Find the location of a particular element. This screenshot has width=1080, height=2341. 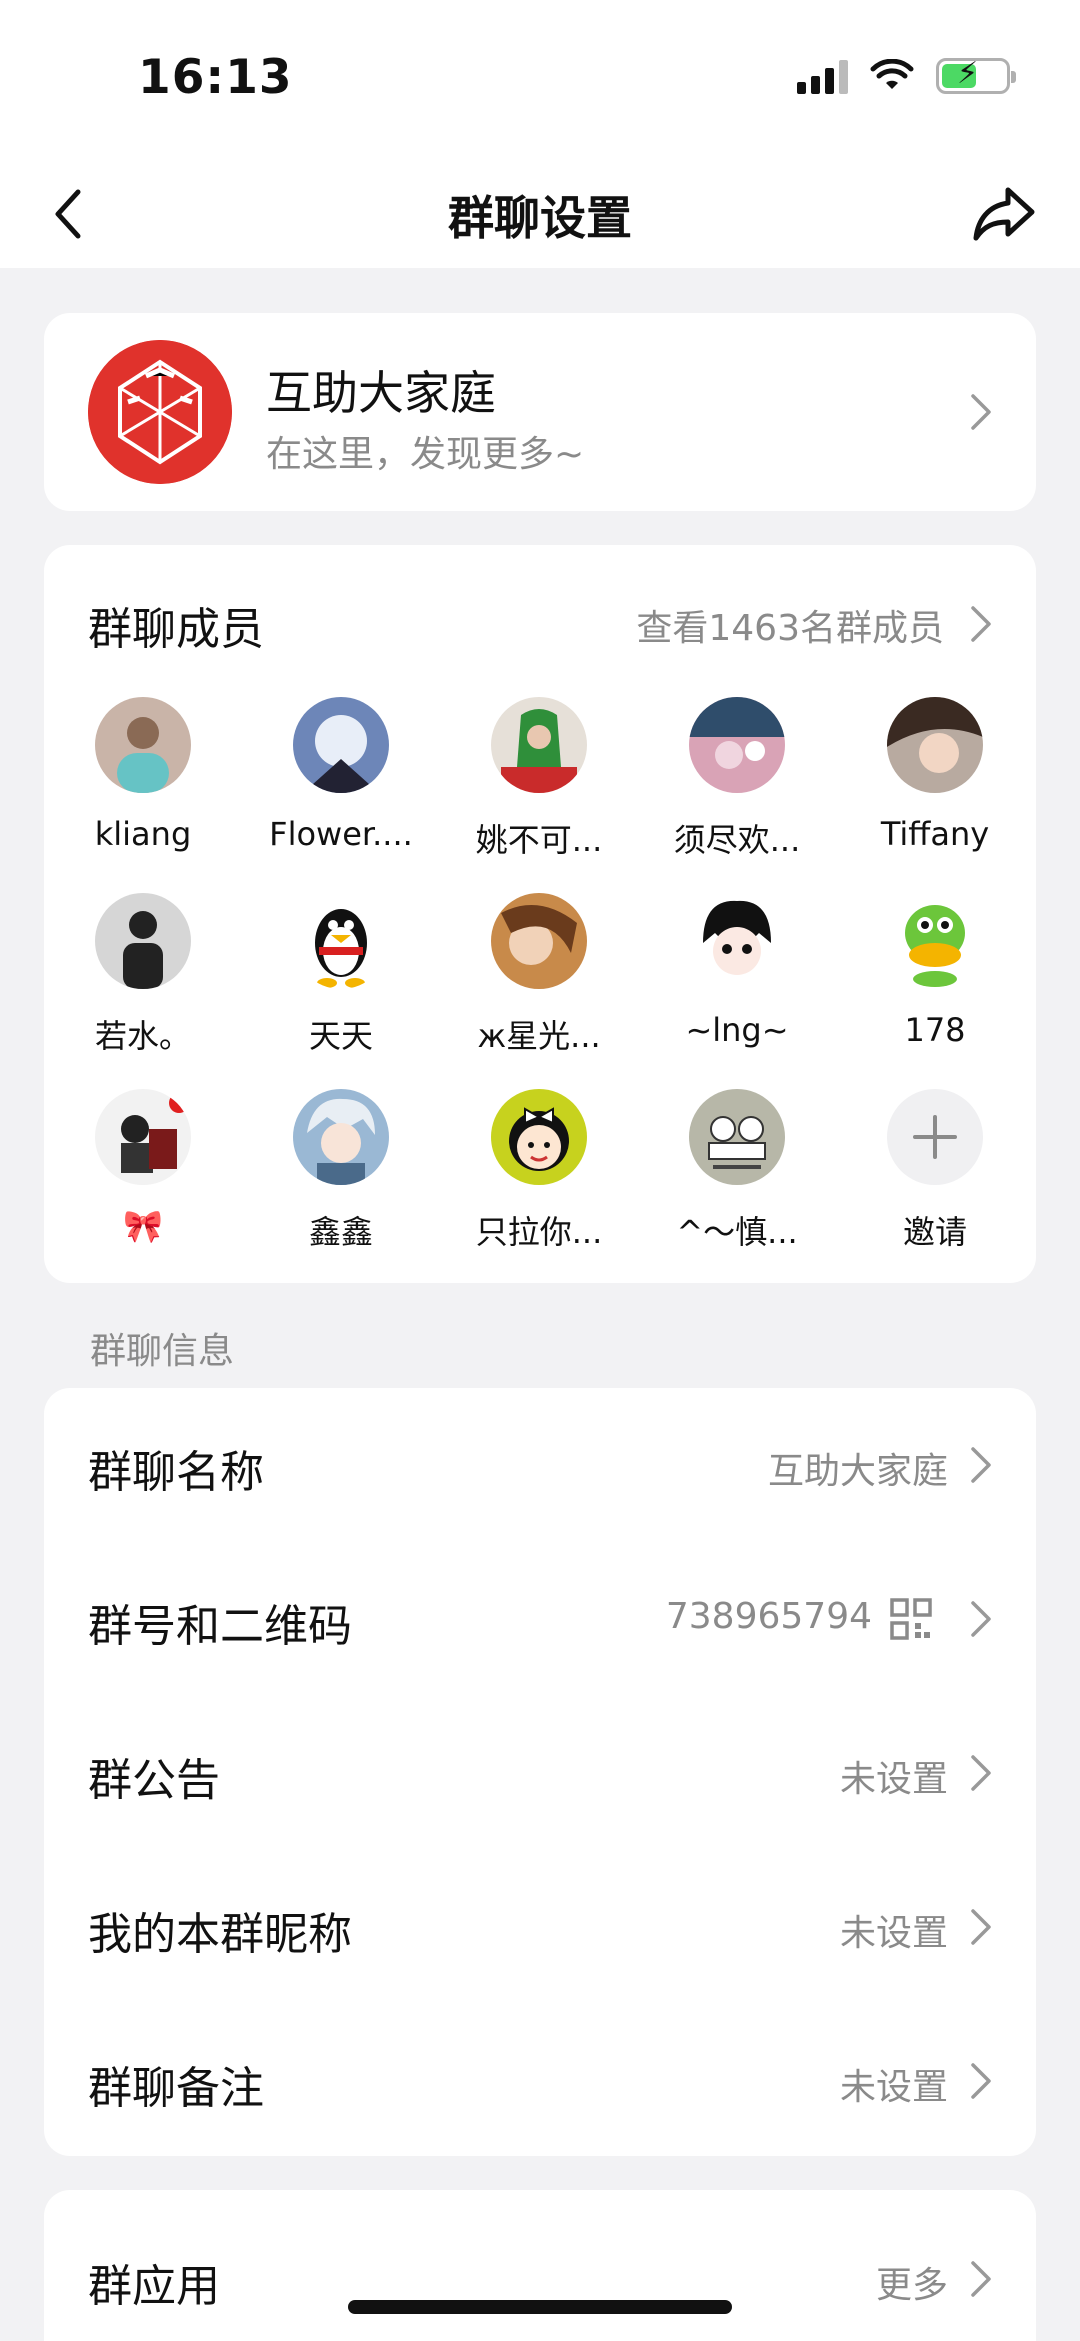

qr-code-icon is located at coordinates (911, 1619).